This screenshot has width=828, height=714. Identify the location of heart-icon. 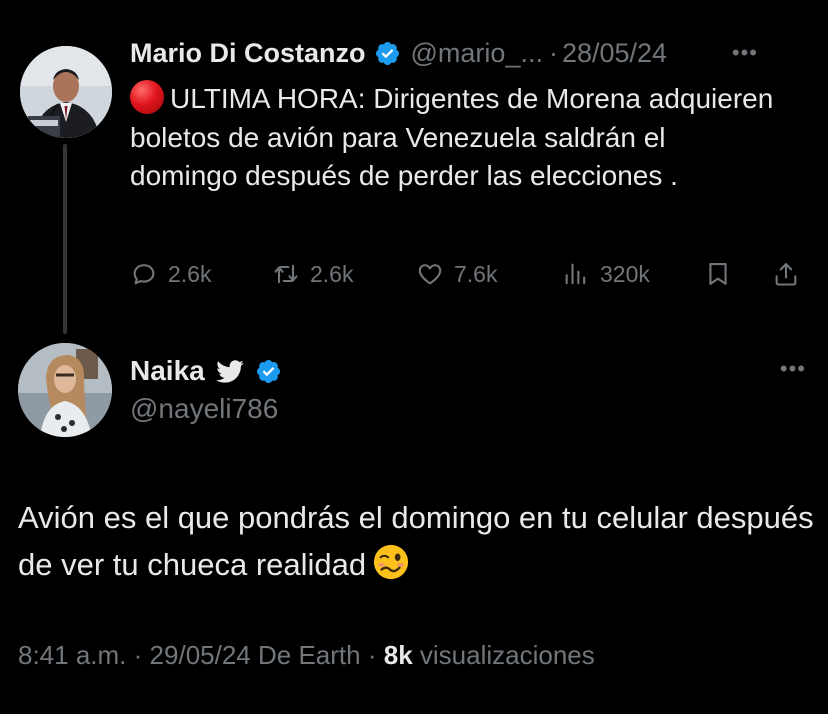
(430, 274).